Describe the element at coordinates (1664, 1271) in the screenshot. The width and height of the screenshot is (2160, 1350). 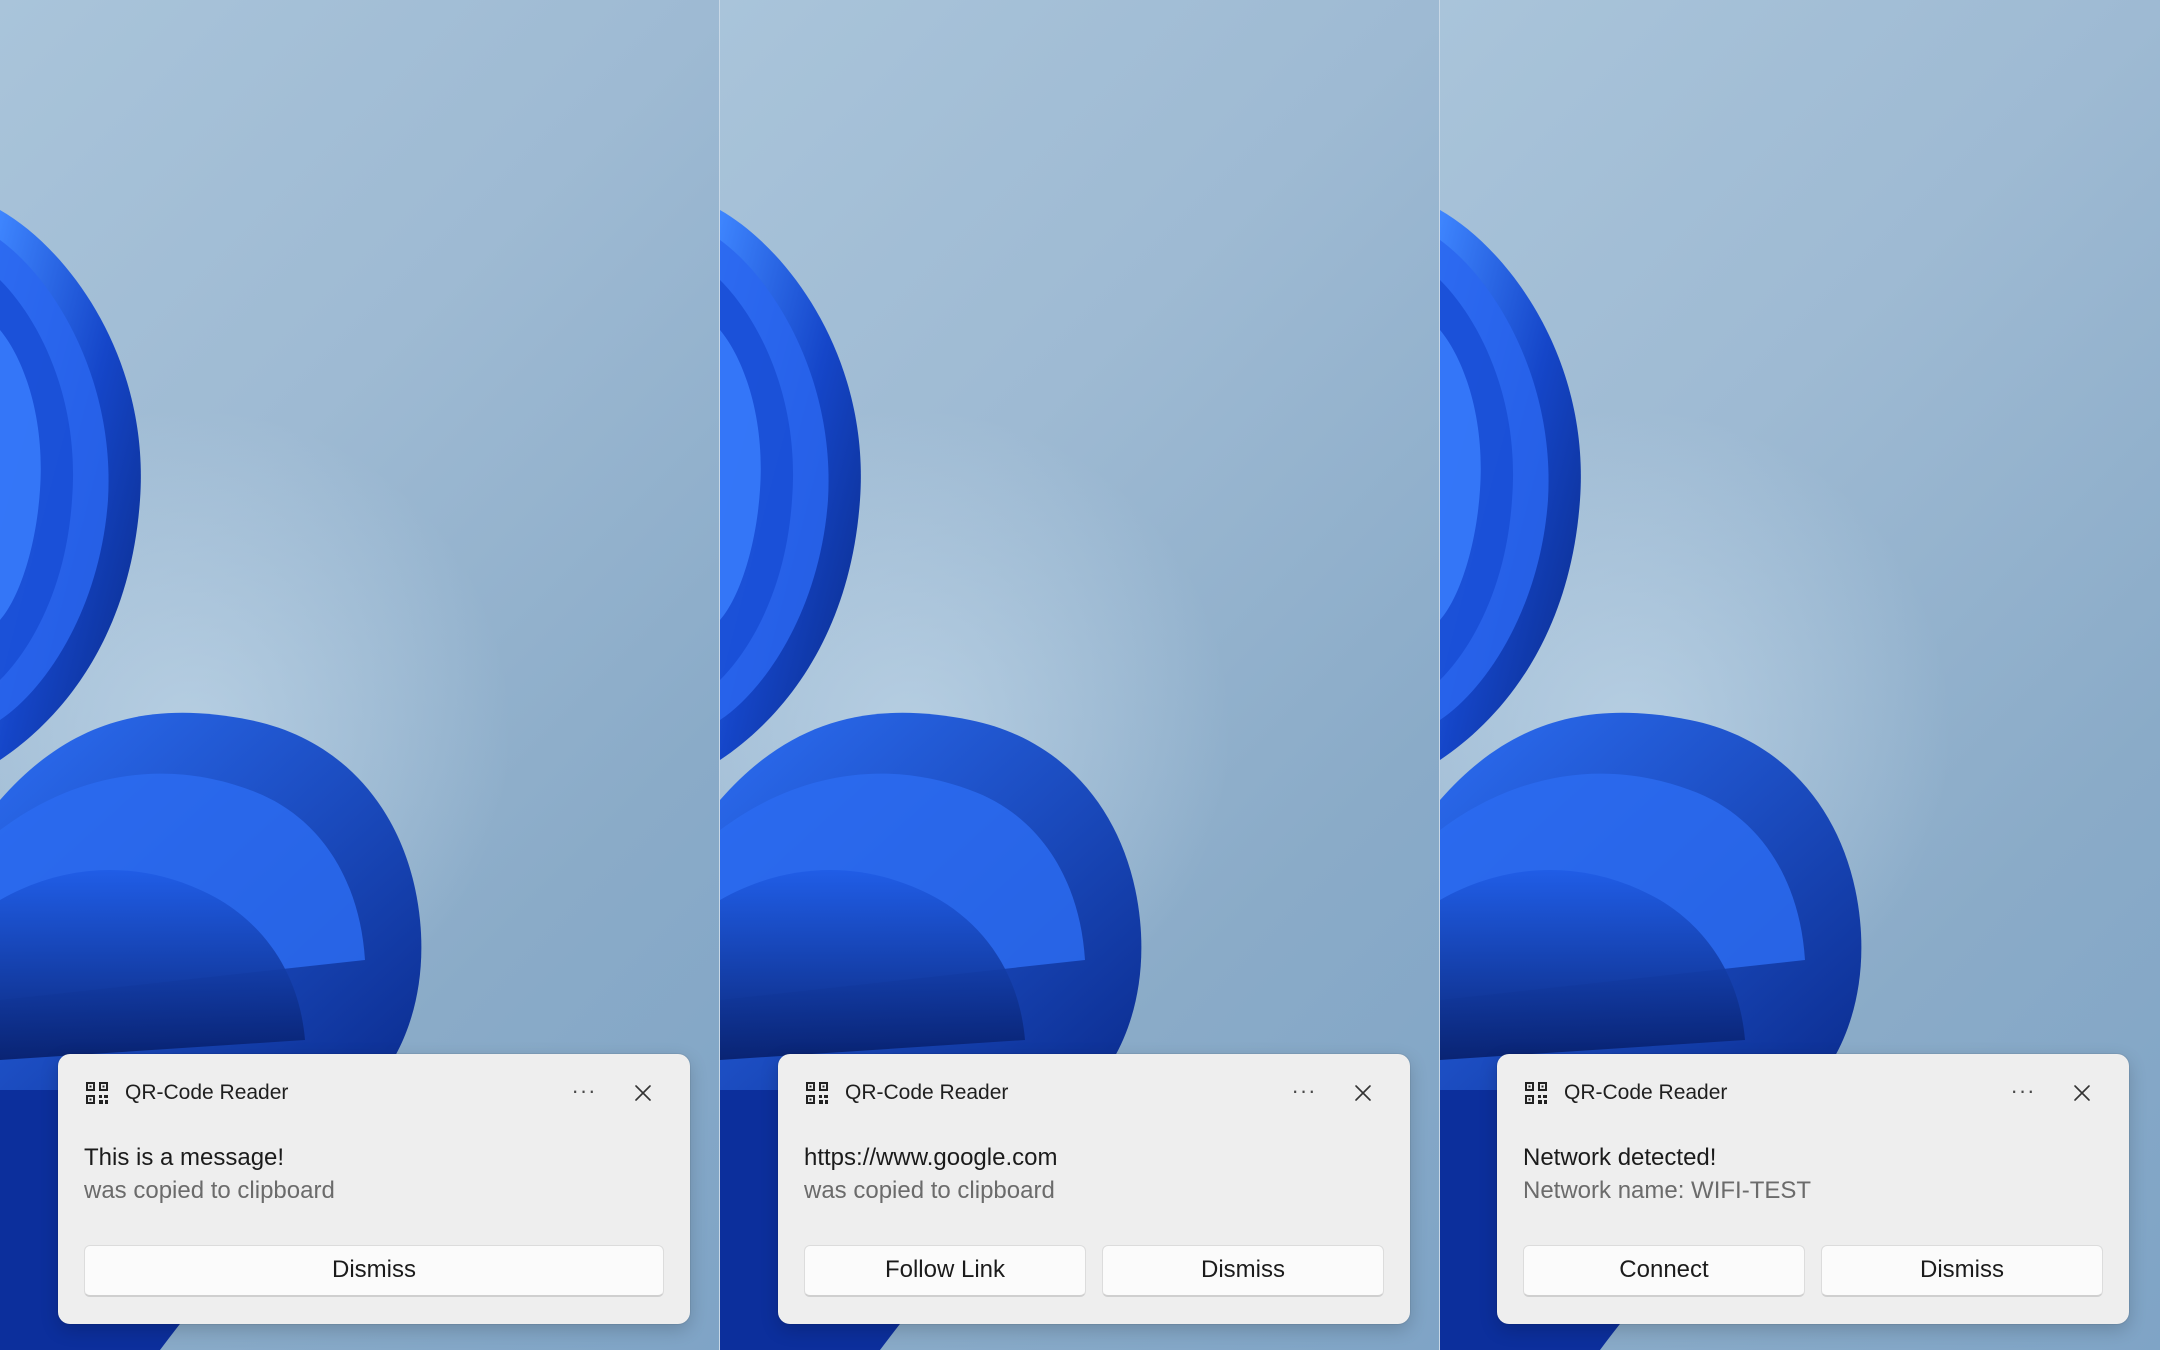
I see `connect-button: Connect` at that location.